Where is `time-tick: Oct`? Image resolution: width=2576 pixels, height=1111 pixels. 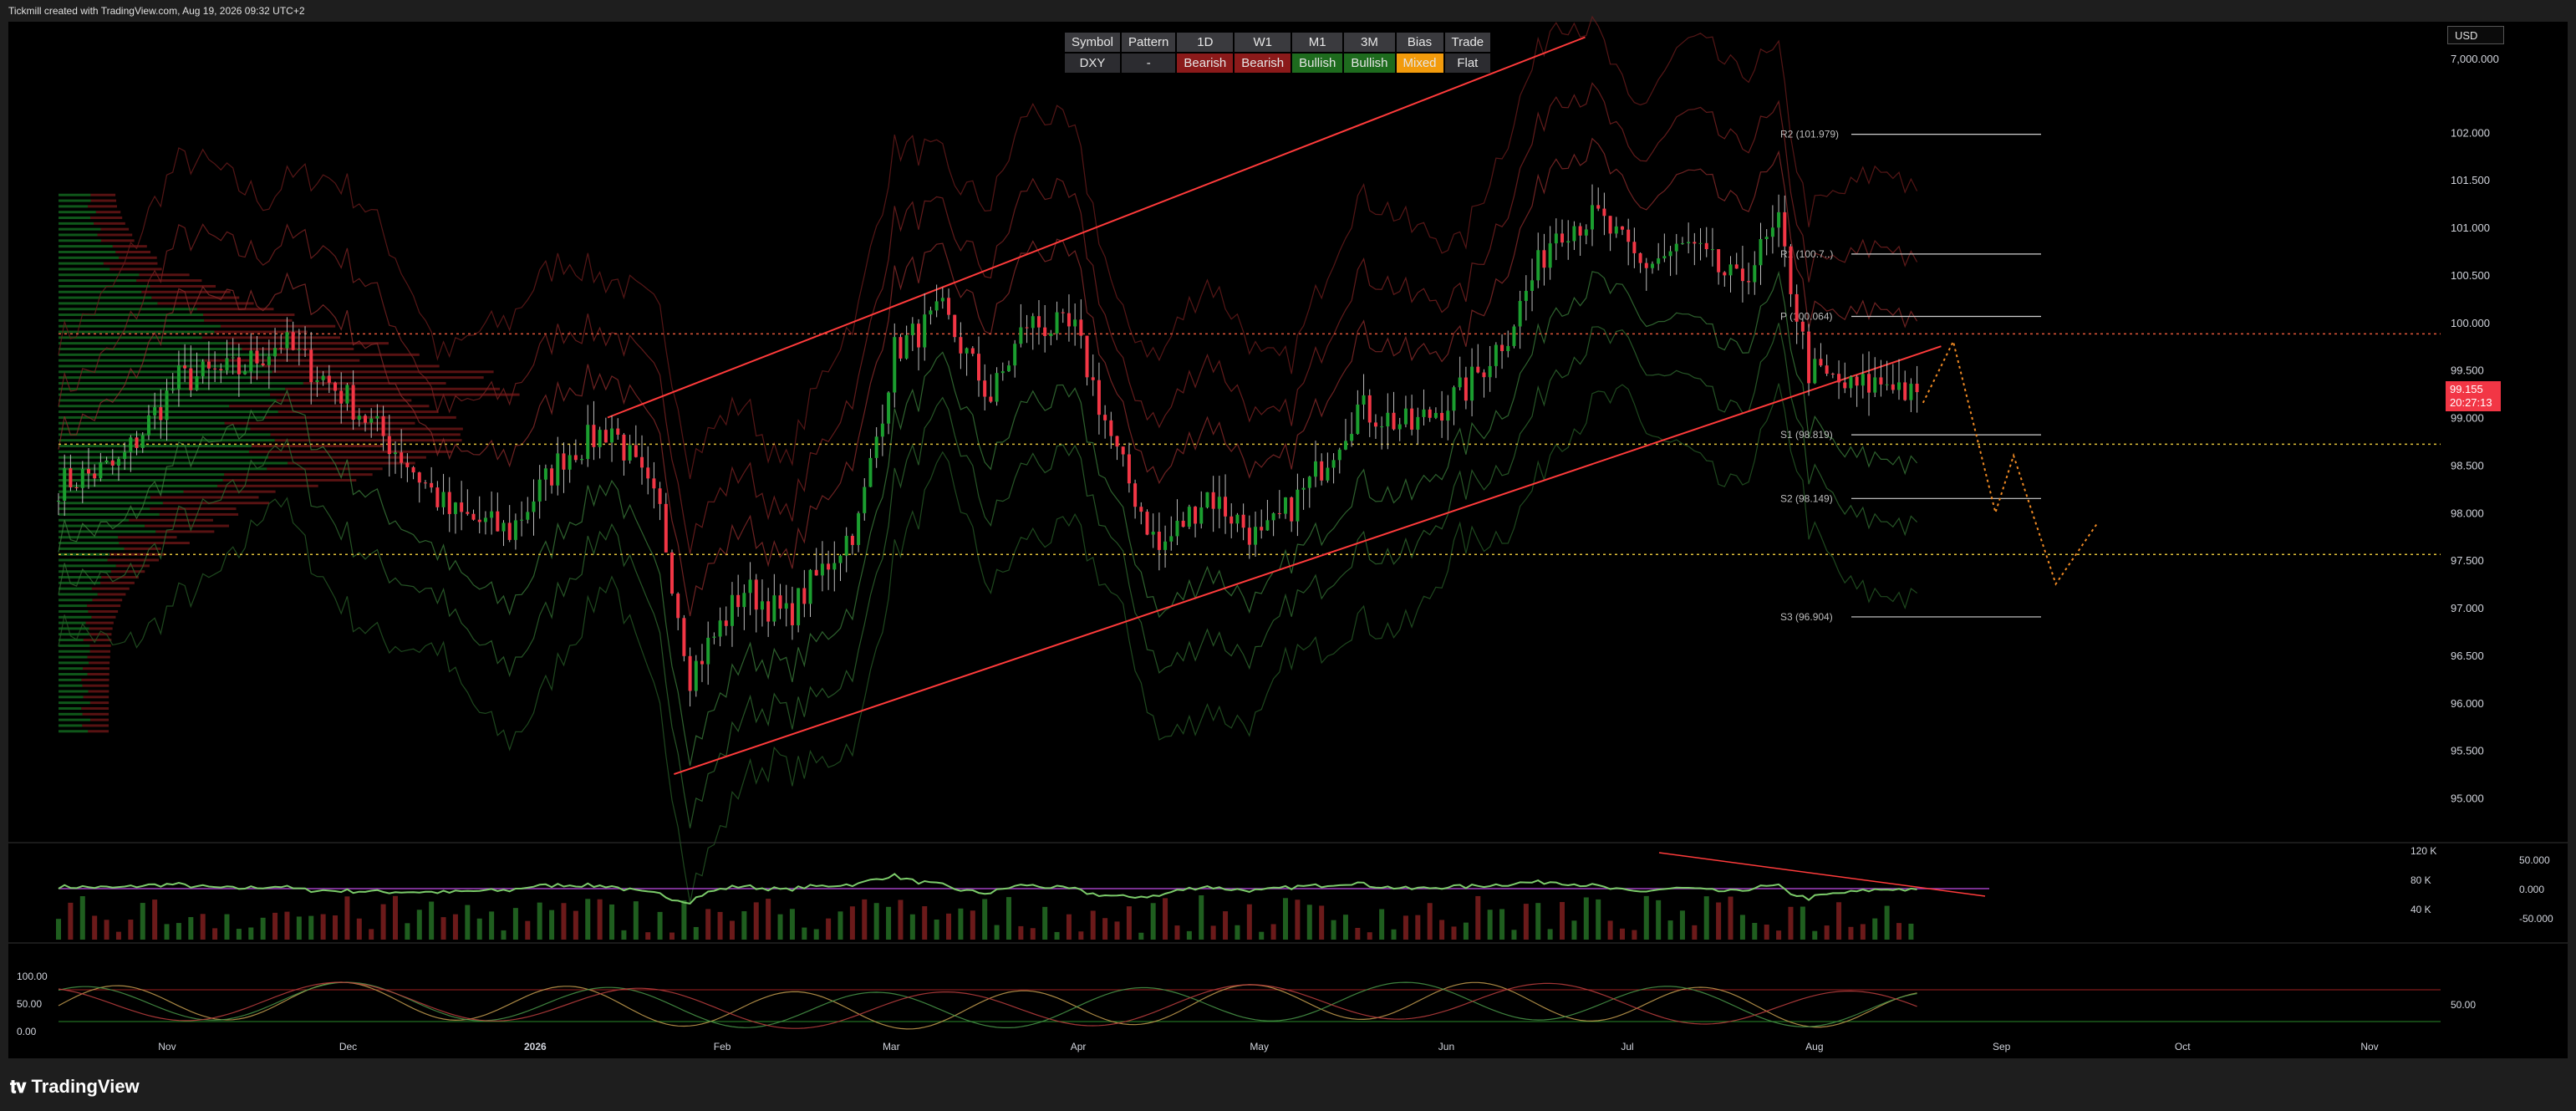 time-tick: Oct is located at coordinates (2183, 1046).